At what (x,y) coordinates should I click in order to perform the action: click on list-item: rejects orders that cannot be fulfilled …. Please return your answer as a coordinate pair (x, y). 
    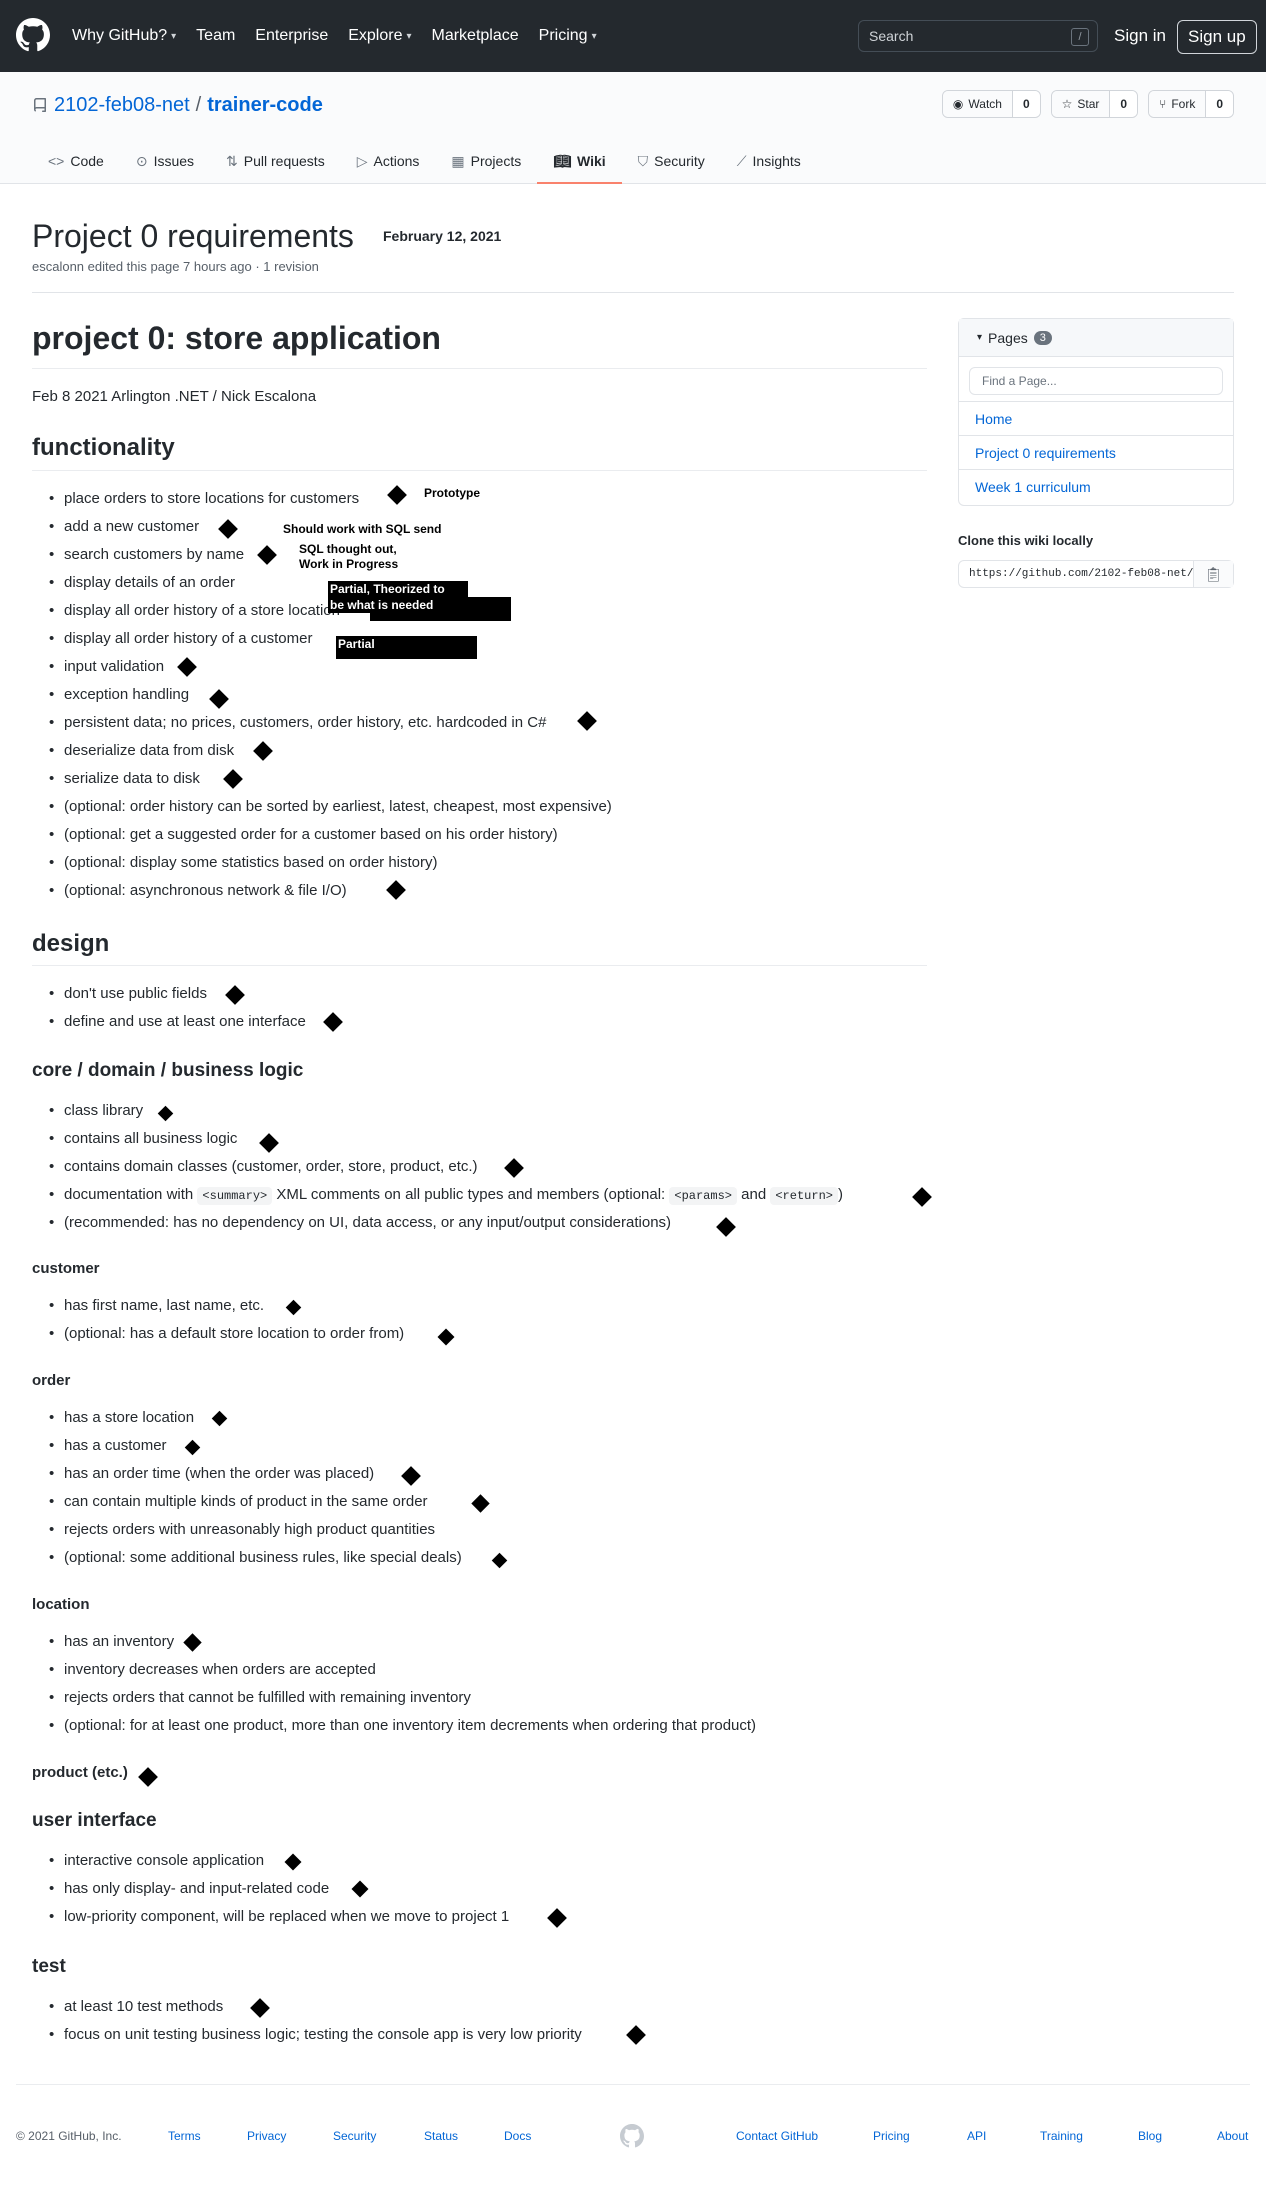
    Looking at the image, I should click on (260, 1697).